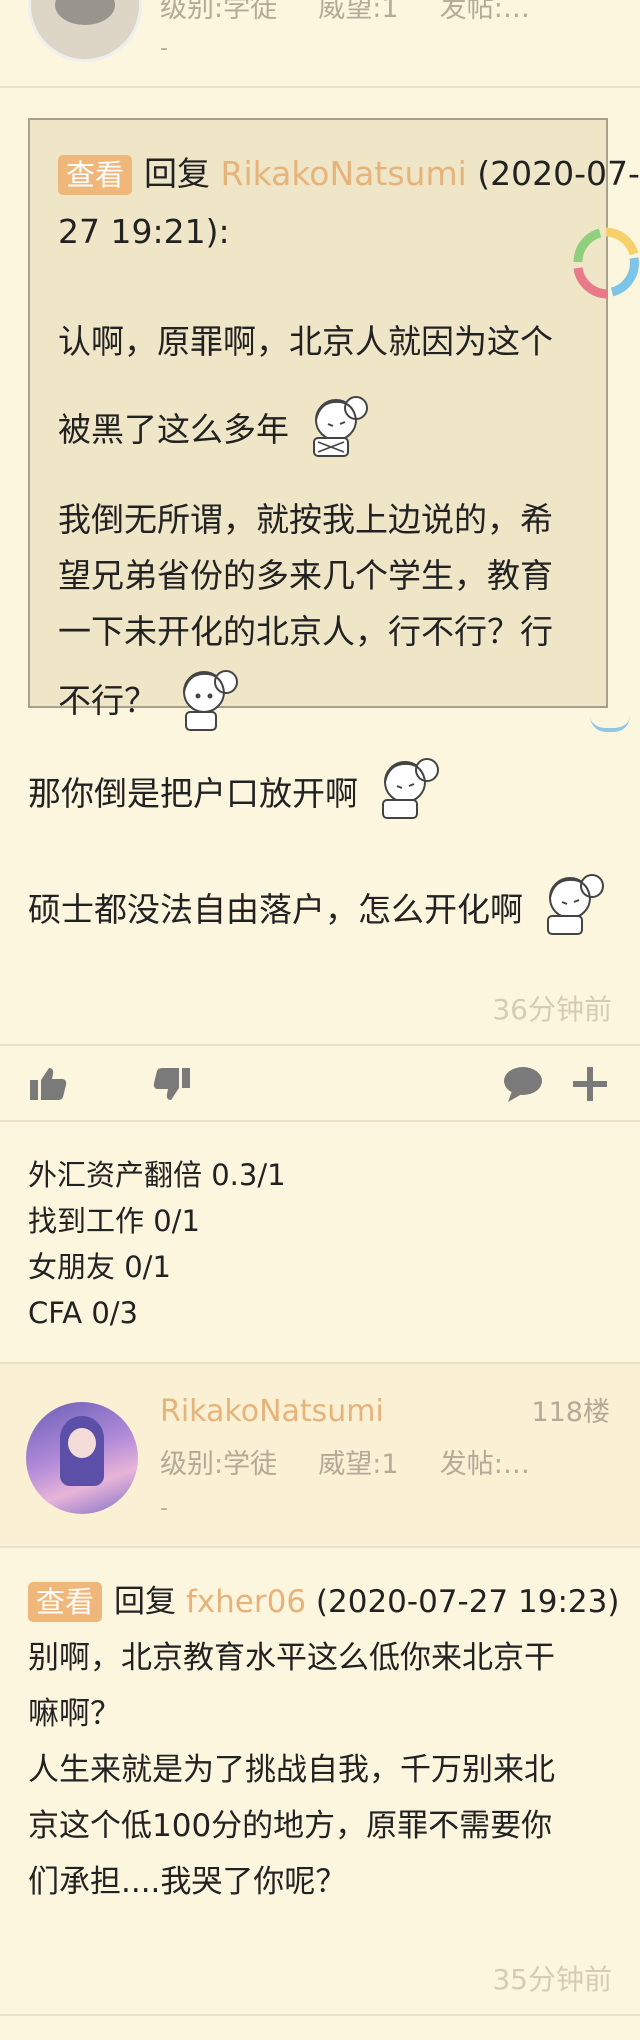 This screenshot has width=640, height=2040. Describe the element at coordinates (164, 48) in the screenshot. I see `prev-user-dash: -` at that location.